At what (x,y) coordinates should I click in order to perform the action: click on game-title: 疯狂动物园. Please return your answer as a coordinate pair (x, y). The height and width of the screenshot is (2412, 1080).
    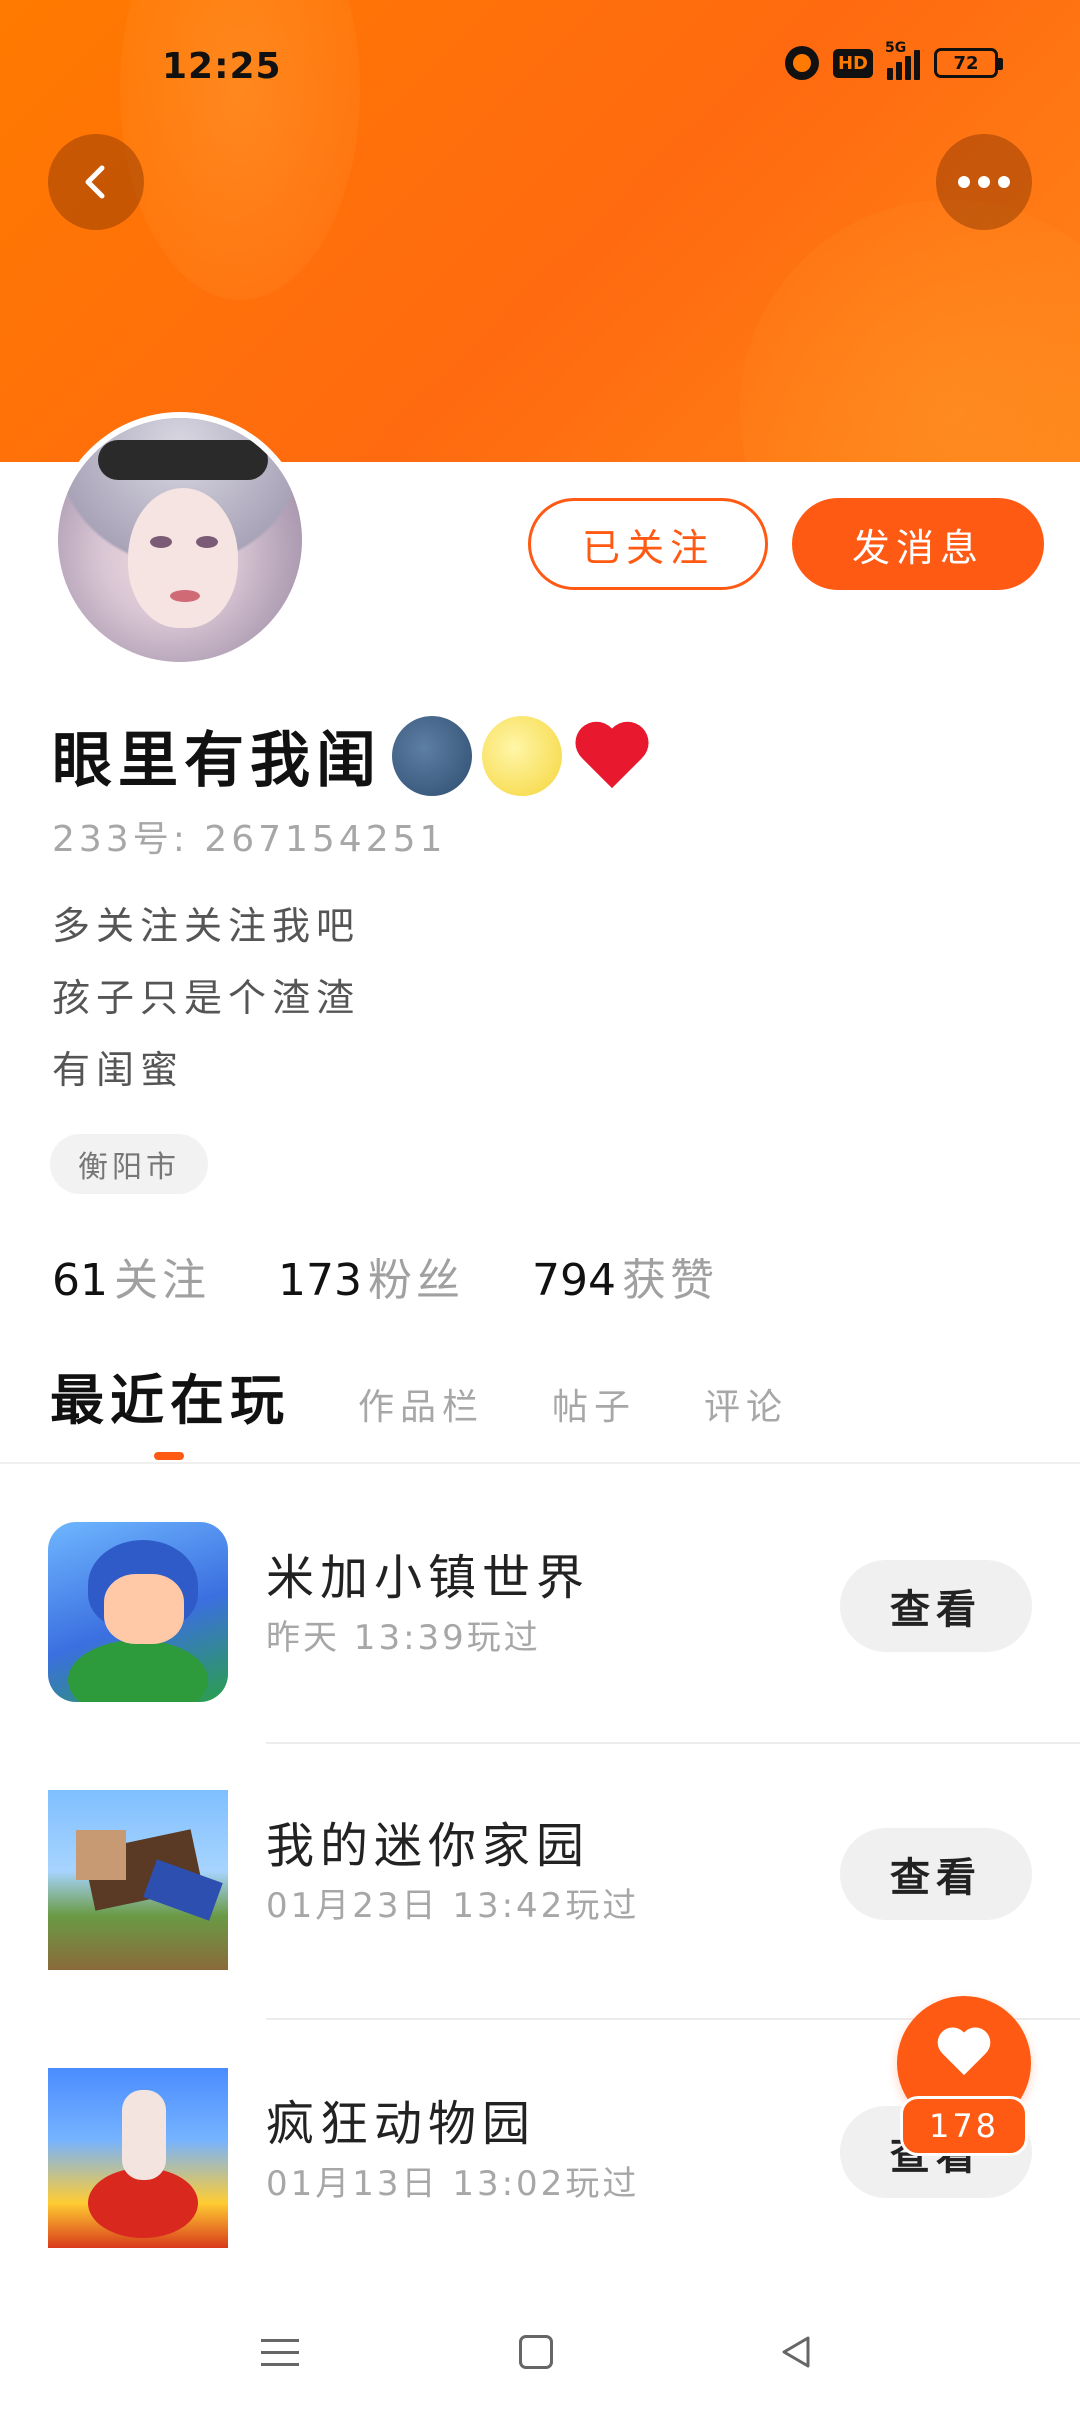
    Looking at the image, I should click on (401, 2124).